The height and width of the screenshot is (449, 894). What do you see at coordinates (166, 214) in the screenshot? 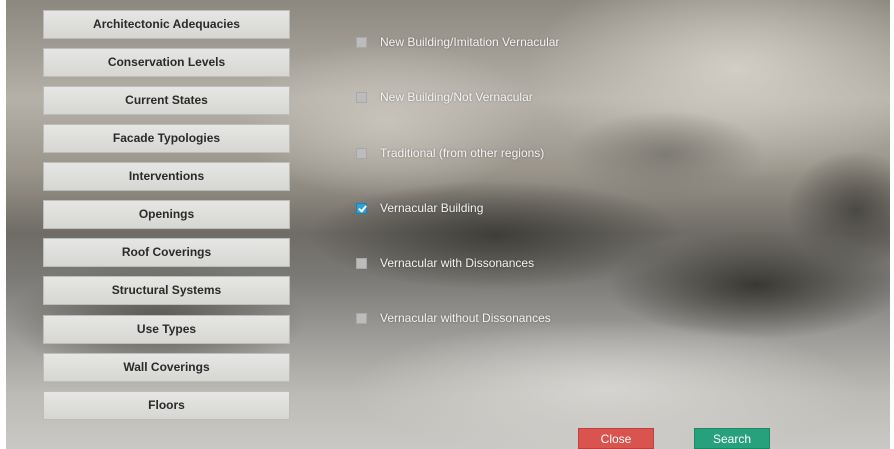
I see `category-button-openings: Openings` at bounding box center [166, 214].